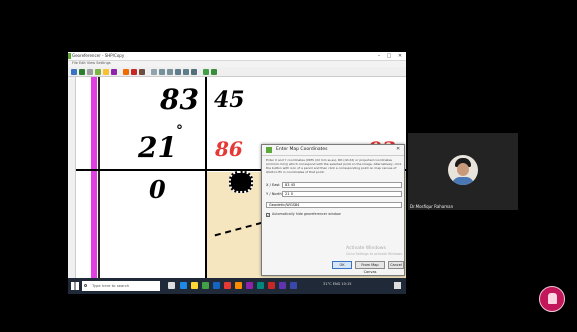 The width and height of the screenshot is (577, 332). I want to click on windows-start-icon, so click(75, 286).